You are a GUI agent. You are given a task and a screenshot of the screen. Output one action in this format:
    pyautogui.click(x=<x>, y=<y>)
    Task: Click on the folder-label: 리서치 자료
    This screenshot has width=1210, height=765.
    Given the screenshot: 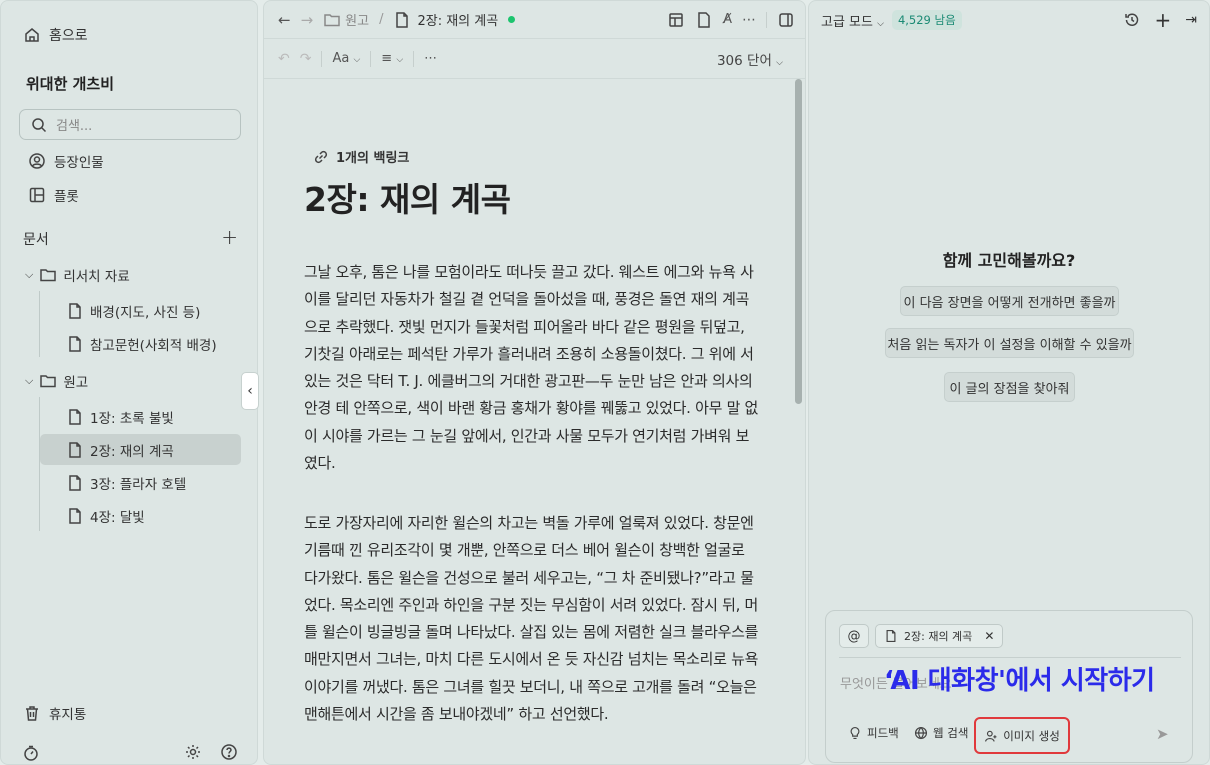 What is the action you would take?
    pyautogui.click(x=96, y=277)
    